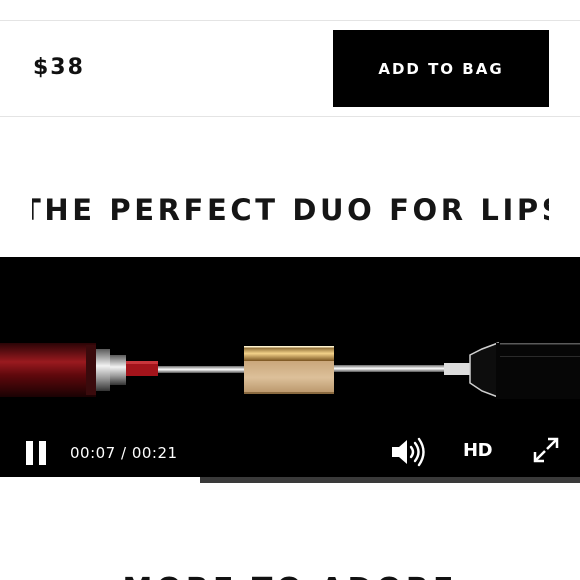  What do you see at coordinates (478, 450) in the screenshot?
I see `hd-toggle: HD` at bounding box center [478, 450].